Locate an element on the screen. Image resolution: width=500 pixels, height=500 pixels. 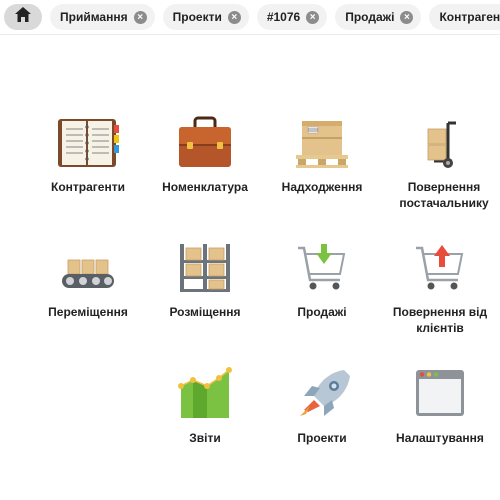
tab-label: #1076 is located at coordinates (283, 17).